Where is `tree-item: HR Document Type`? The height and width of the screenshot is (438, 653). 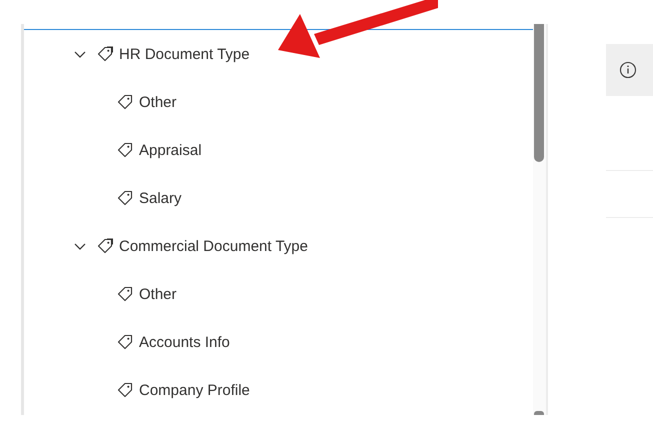
tree-item: HR Document Type is located at coordinates (278, 54).